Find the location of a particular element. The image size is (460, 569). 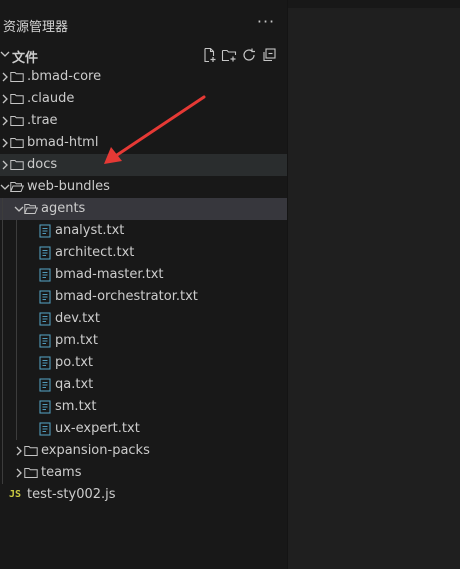

tree-item-label: ux-expert.txt is located at coordinates (97, 428).